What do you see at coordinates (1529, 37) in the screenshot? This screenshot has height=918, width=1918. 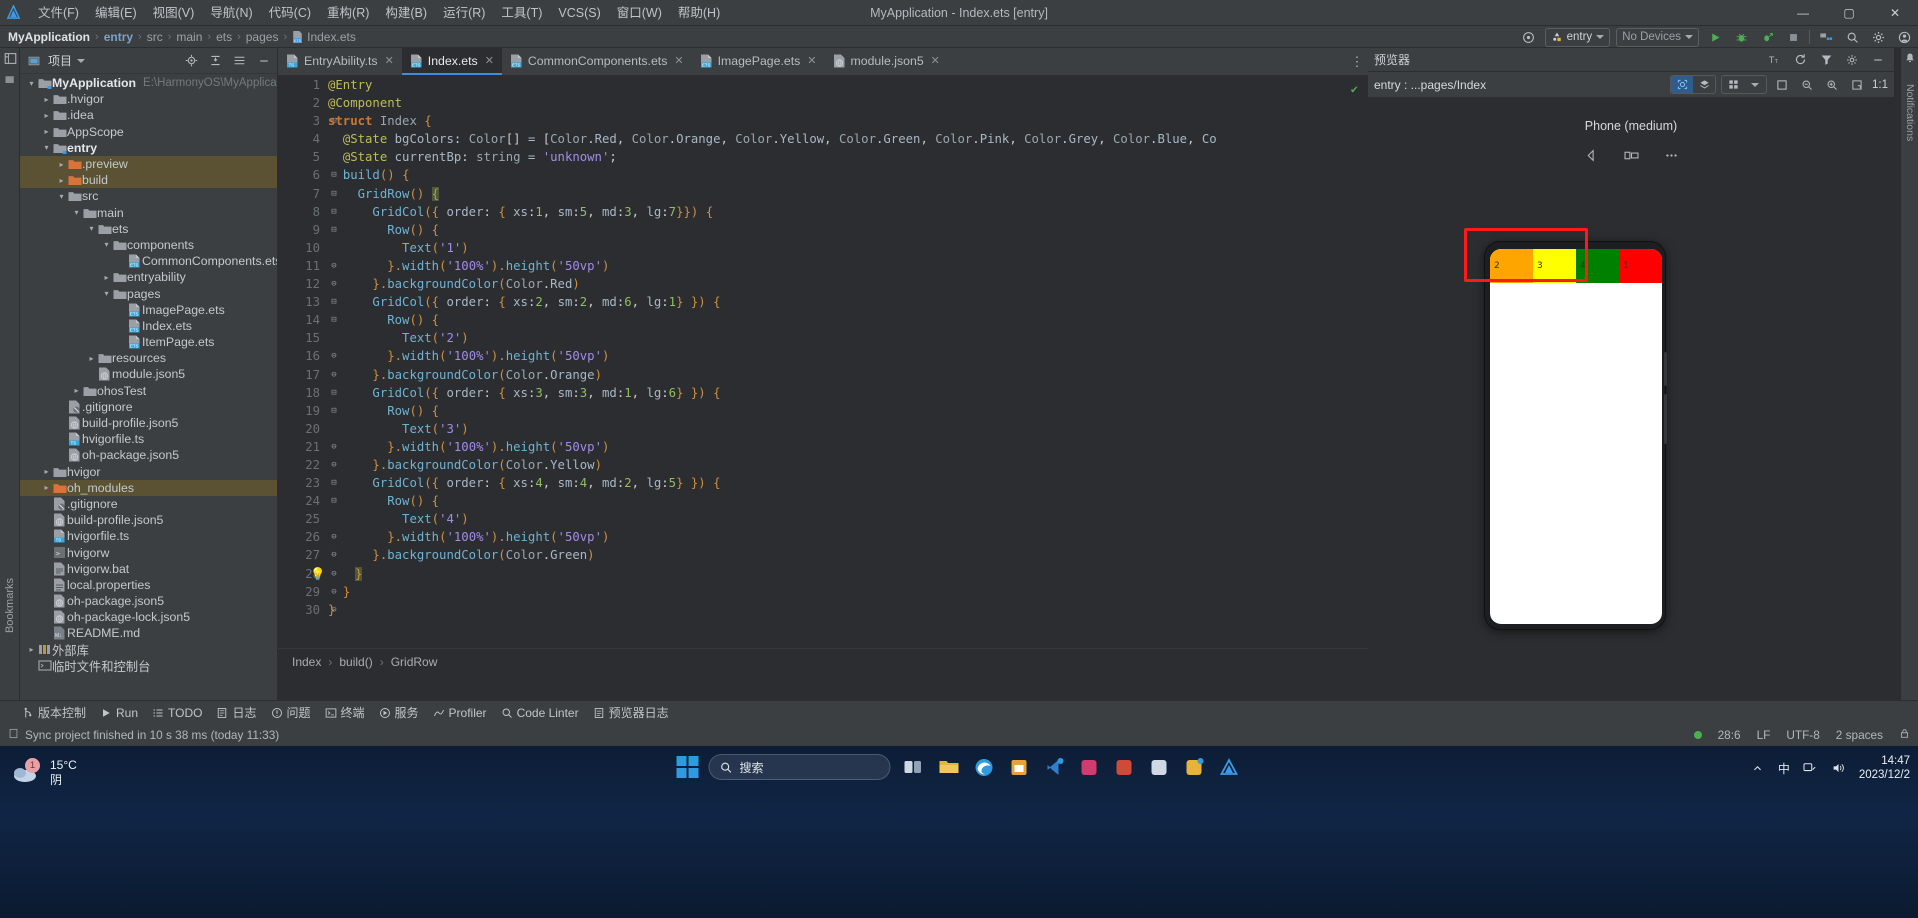 I see `target-icon` at bounding box center [1529, 37].